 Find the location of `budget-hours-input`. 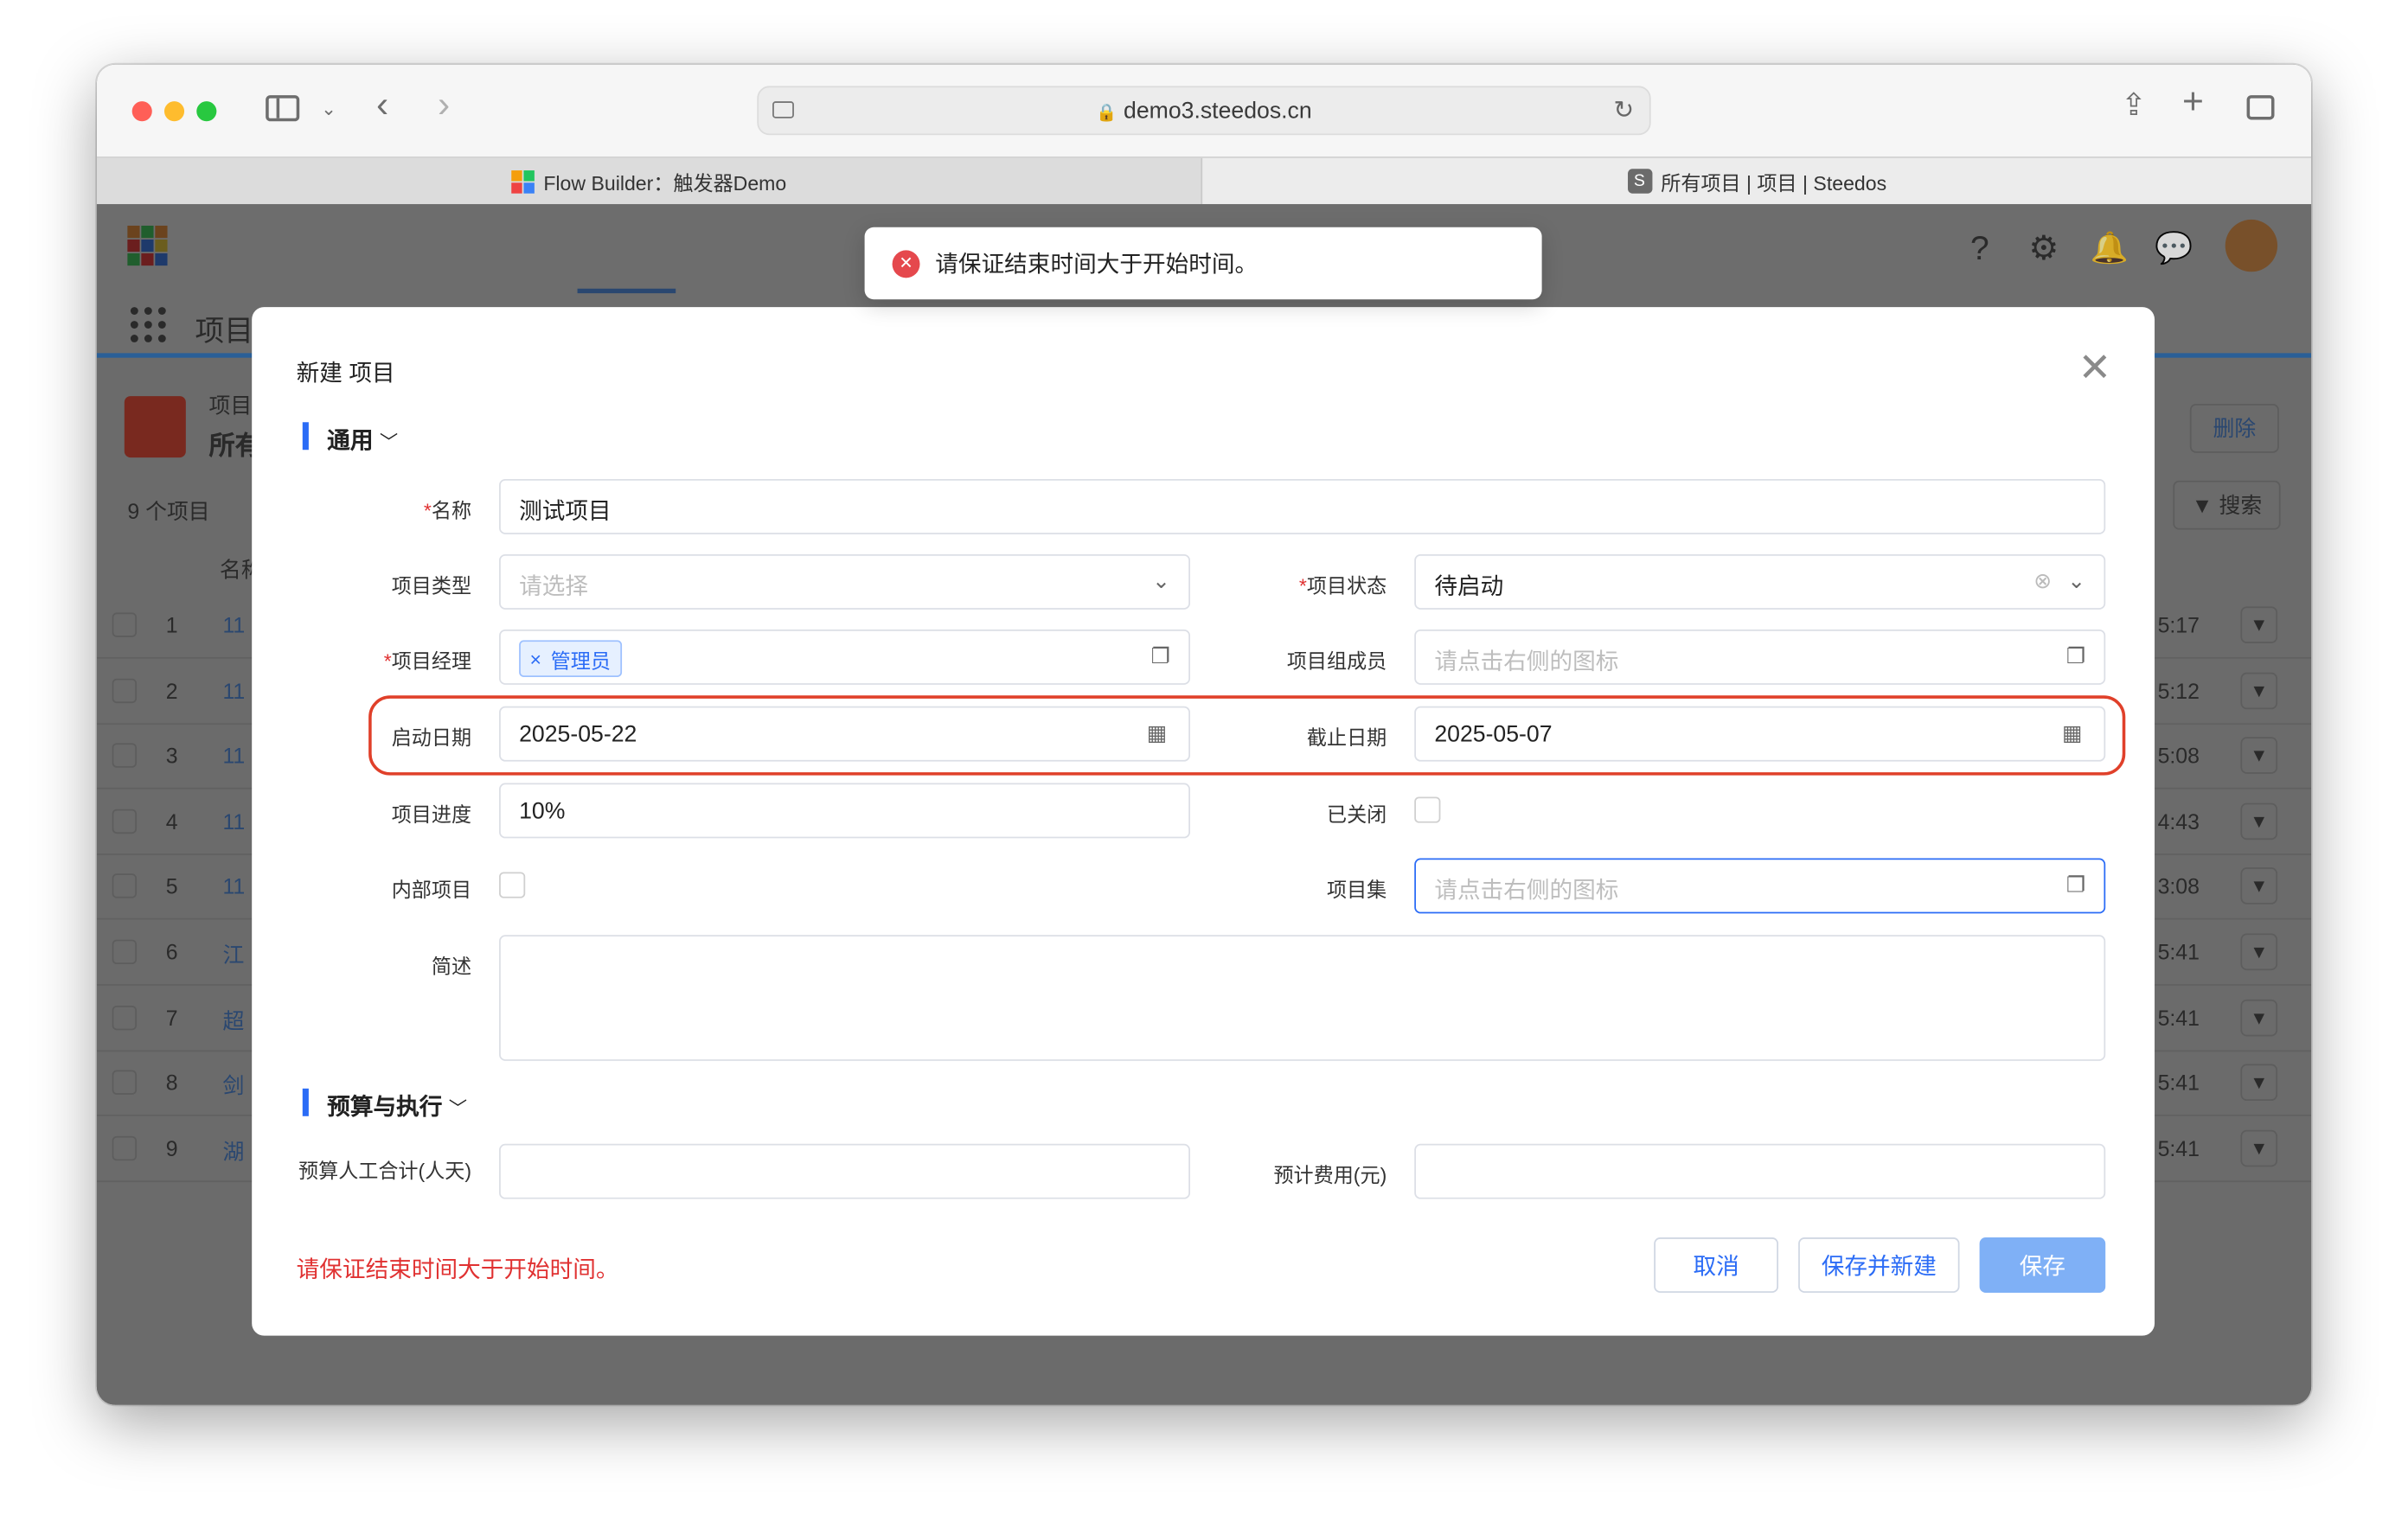

budget-hours-input is located at coordinates (845, 1171).